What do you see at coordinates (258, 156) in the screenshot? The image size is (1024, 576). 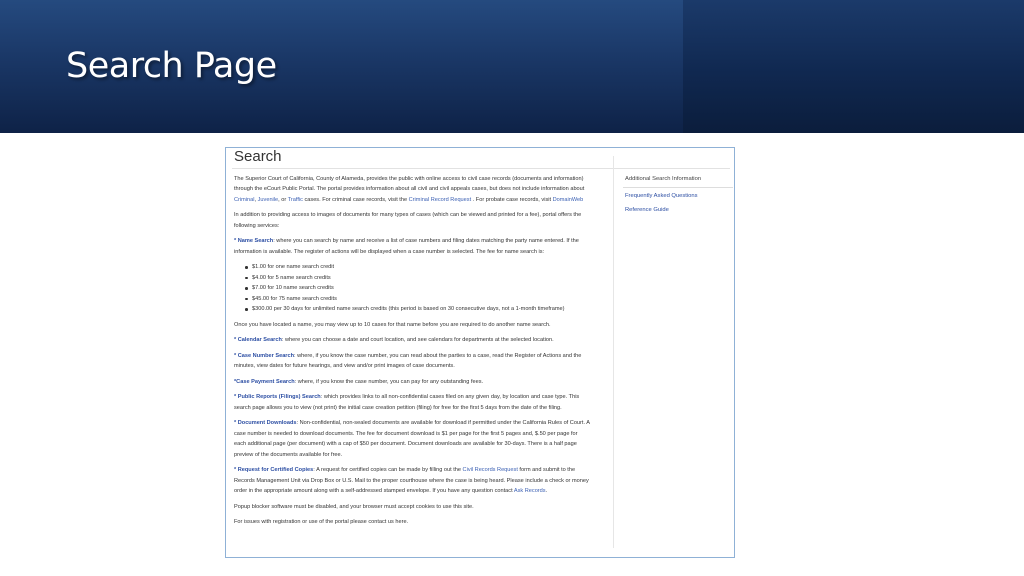 I see `page-title: Search` at bounding box center [258, 156].